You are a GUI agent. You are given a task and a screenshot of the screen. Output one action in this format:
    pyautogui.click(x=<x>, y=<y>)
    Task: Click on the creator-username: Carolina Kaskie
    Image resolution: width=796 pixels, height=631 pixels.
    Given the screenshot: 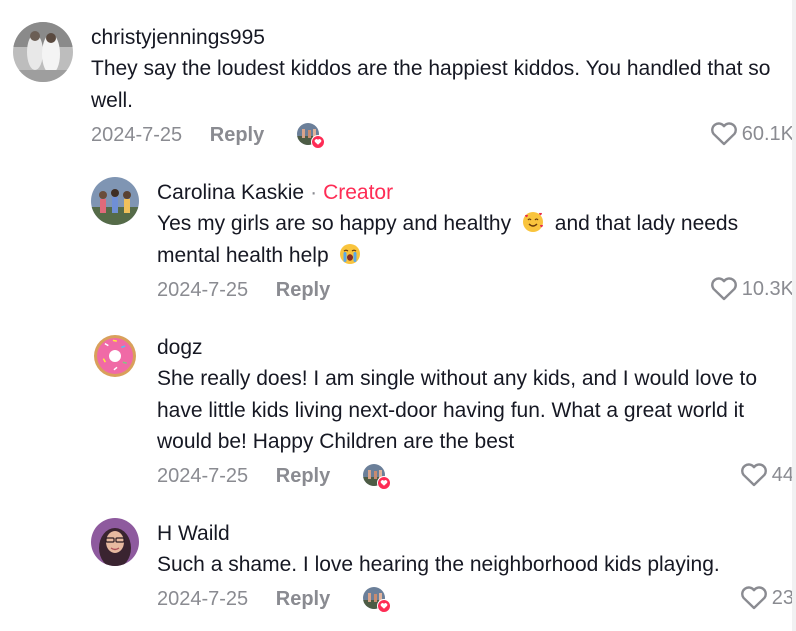 What is the action you would take?
    pyautogui.click(x=230, y=192)
    